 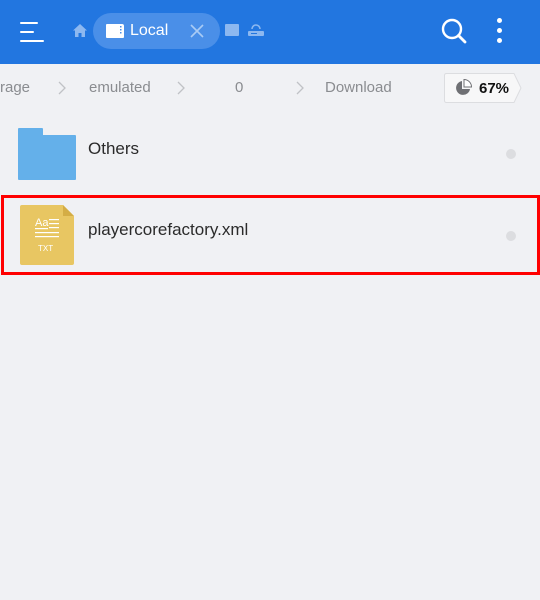 I want to click on search-icon, so click(x=454, y=31).